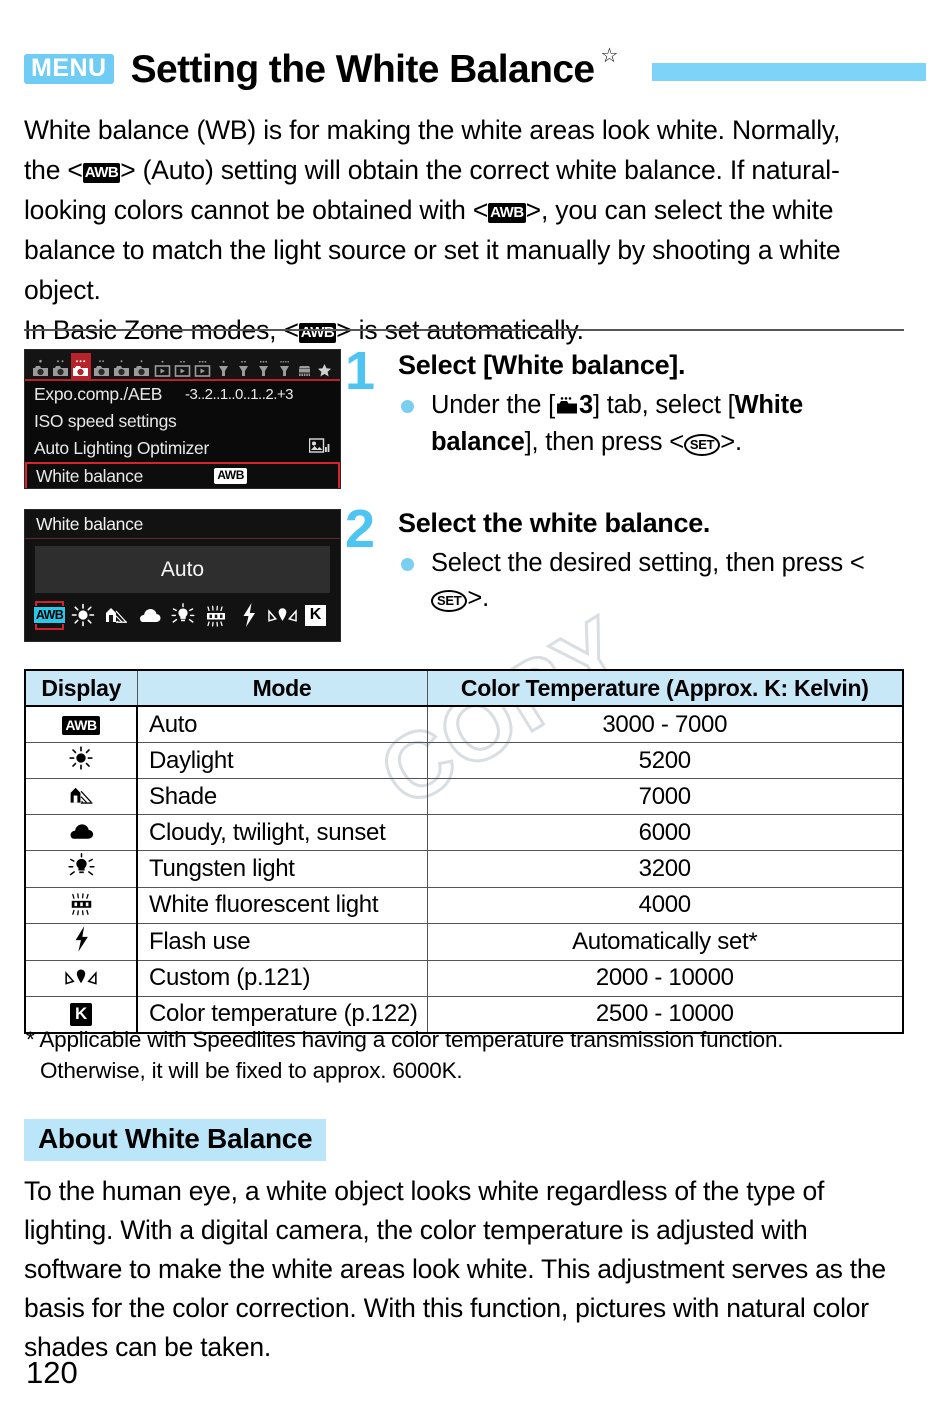 The image size is (950, 1407). I want to click on wb-option-kelvin-icon: K, so click(315, 615).